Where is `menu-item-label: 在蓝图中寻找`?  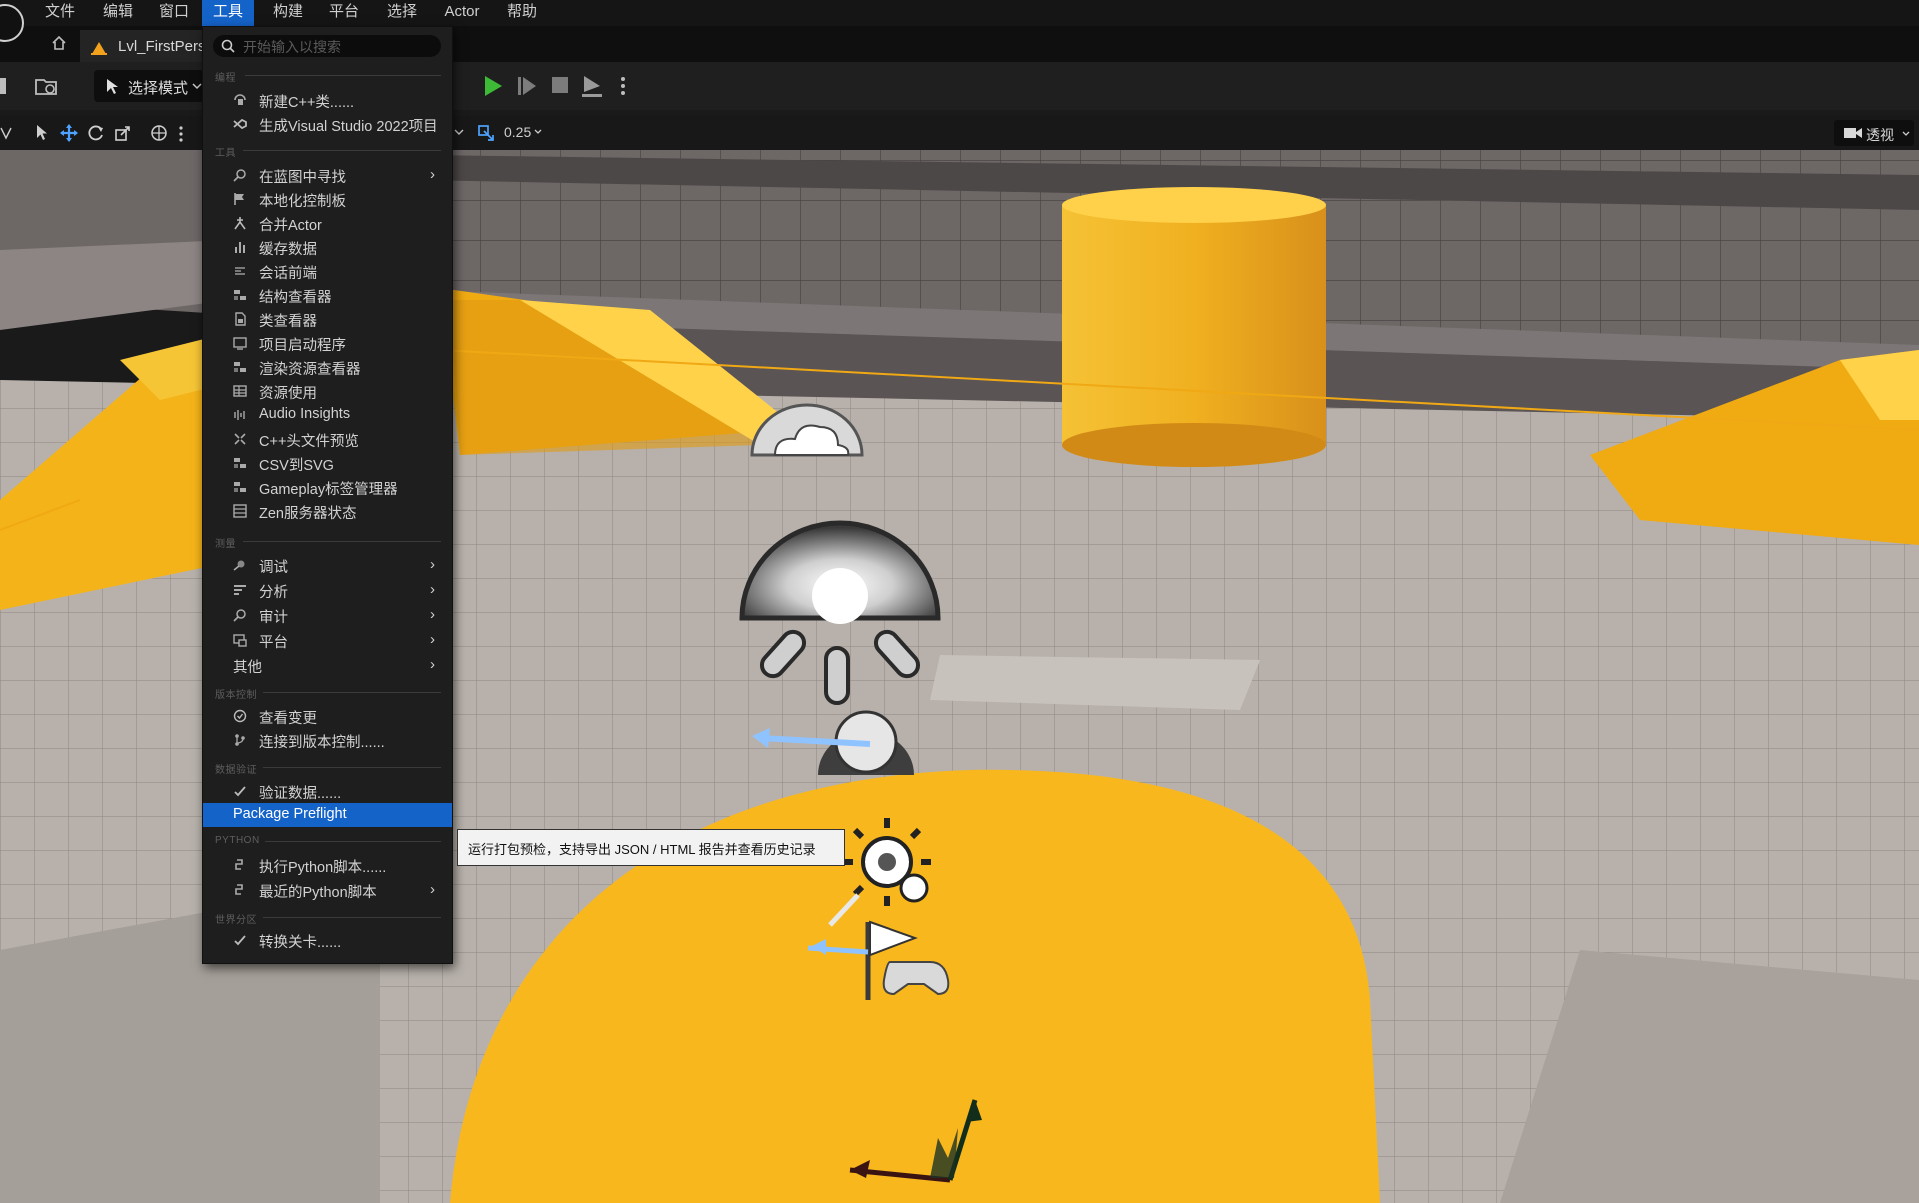
menu-item-label: 在蓝图中寻找 is located at coordinates (302, 178).